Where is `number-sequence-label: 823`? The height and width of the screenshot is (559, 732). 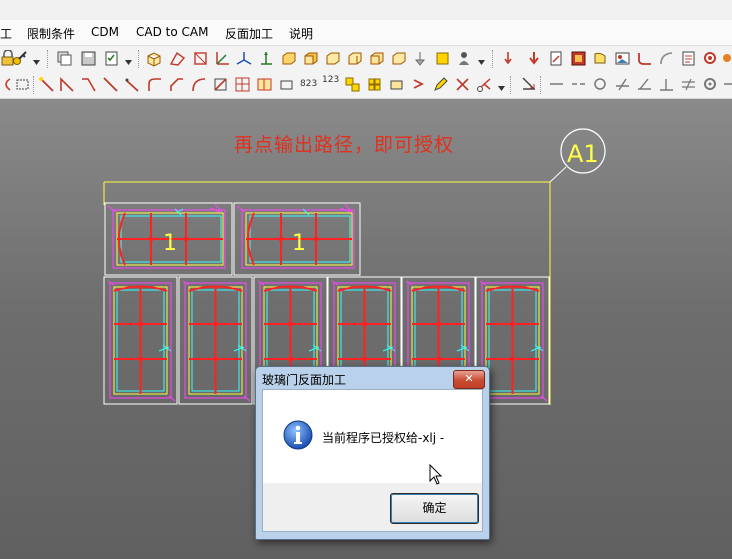
number-sequence-label: 823 is located at coordinates (308, 84).